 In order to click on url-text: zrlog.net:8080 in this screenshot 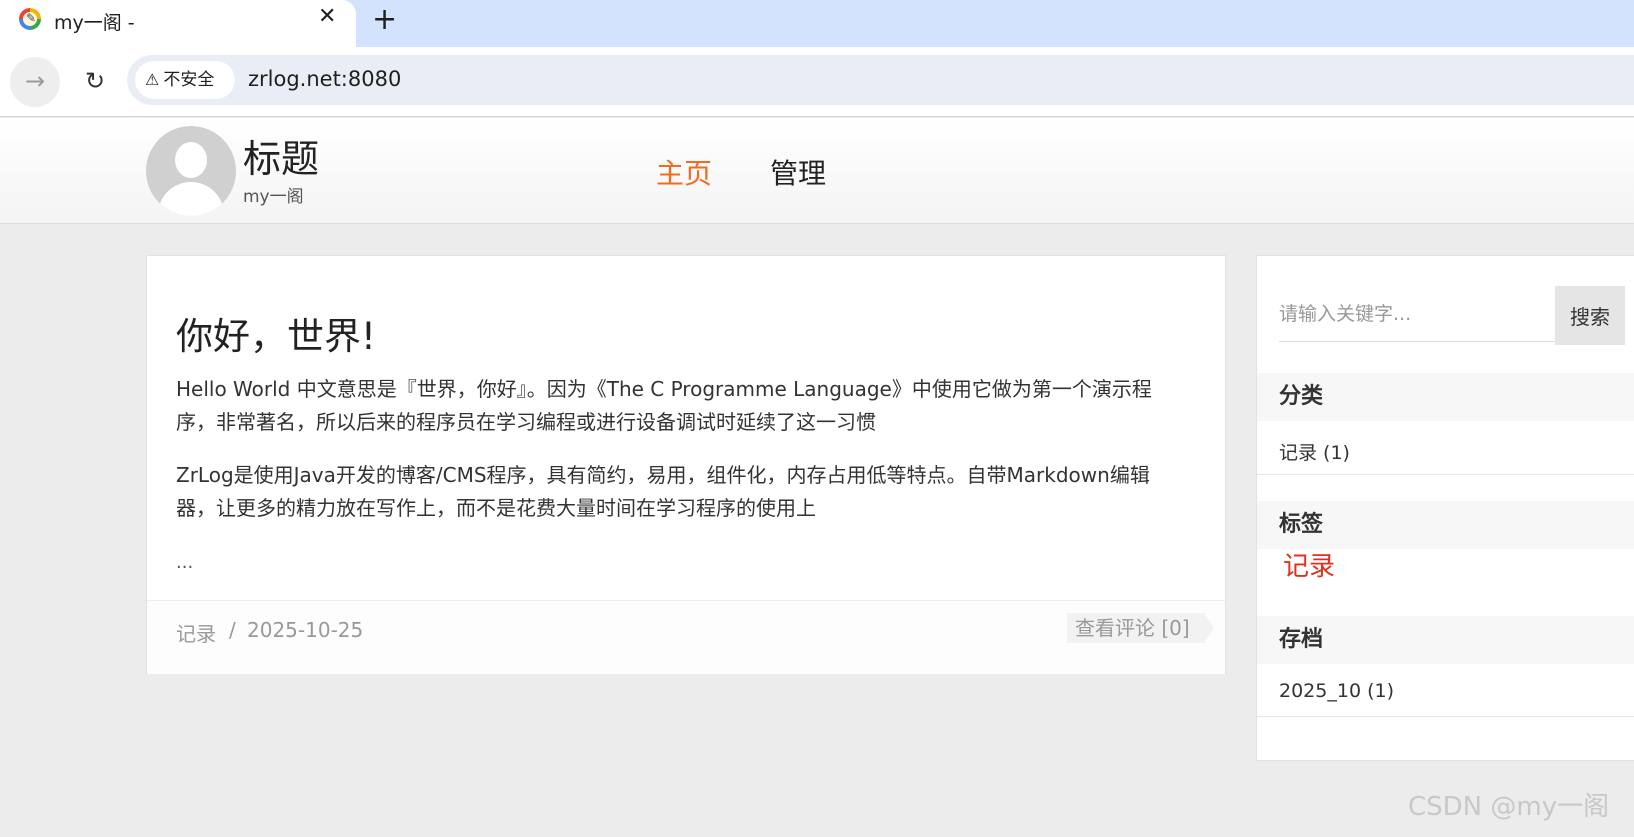, I will do `click(324, 79)`.